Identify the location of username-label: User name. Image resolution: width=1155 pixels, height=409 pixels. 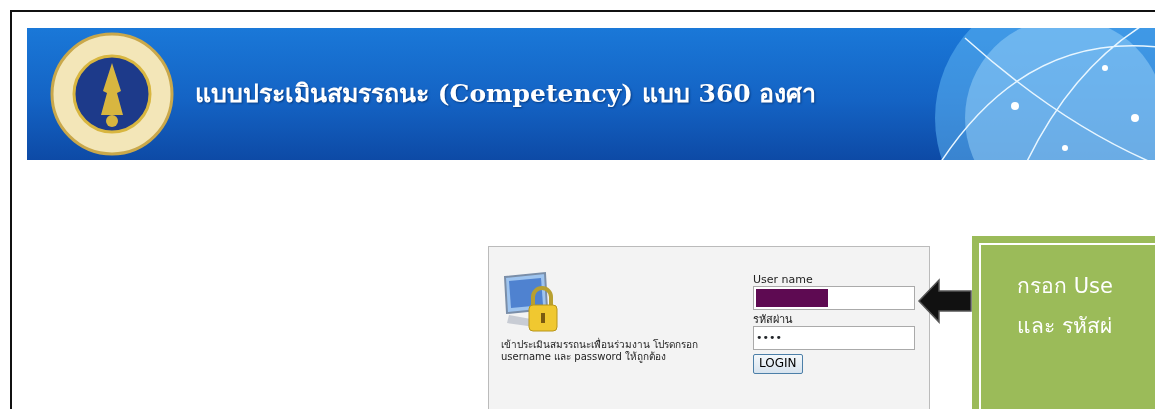
(783, 280).